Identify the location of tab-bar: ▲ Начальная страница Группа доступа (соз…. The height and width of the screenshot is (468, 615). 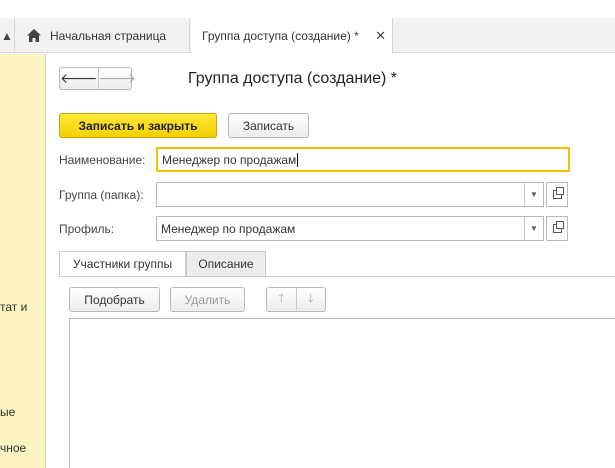
(307, 36).